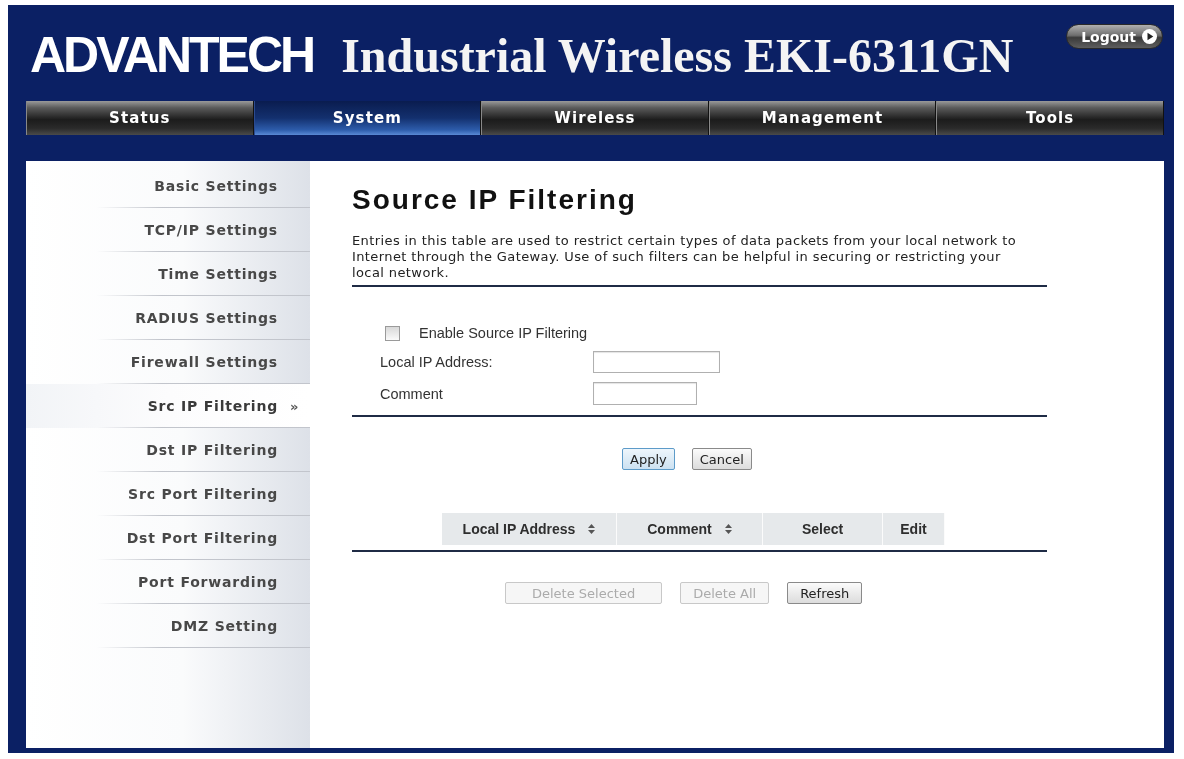  What do you see at coordinates (140, 118) in the screenshot?
I see `nav-tab: Status` at bounding box center [140, 118].